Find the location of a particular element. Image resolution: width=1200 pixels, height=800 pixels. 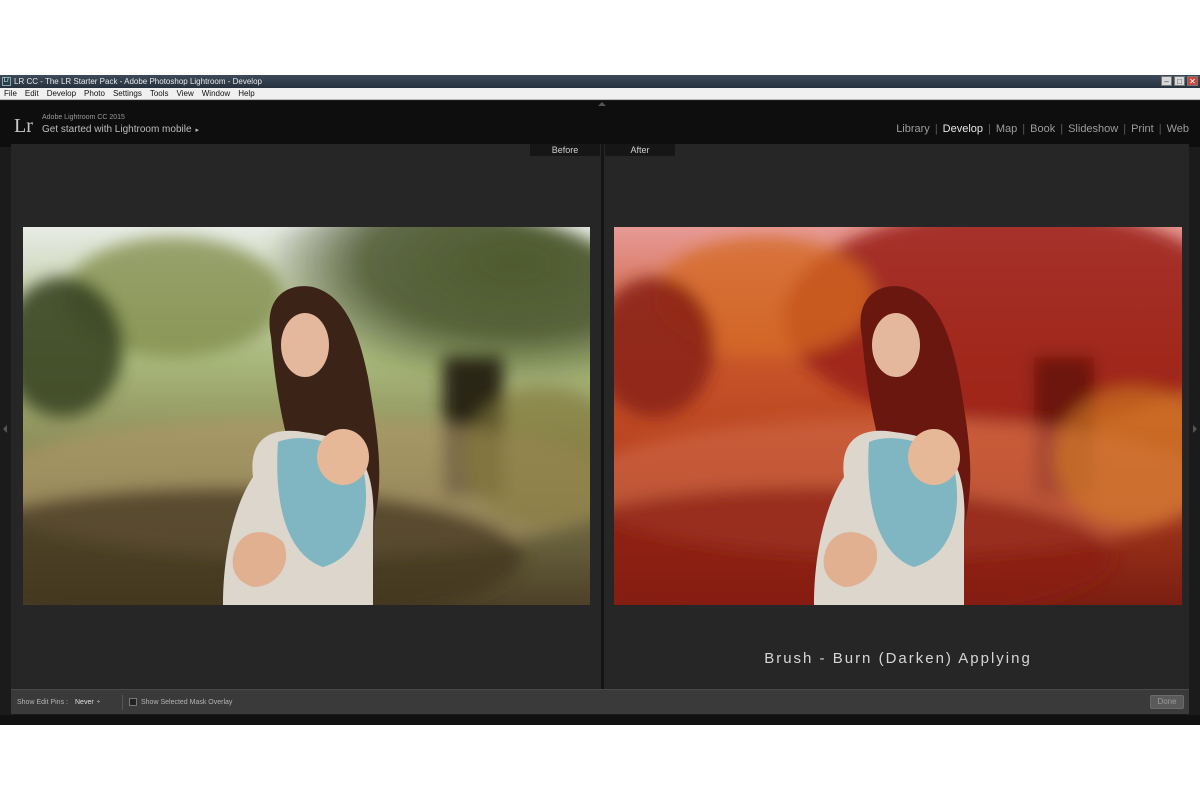

module-book: Book is located at coordinates (1042, 129).